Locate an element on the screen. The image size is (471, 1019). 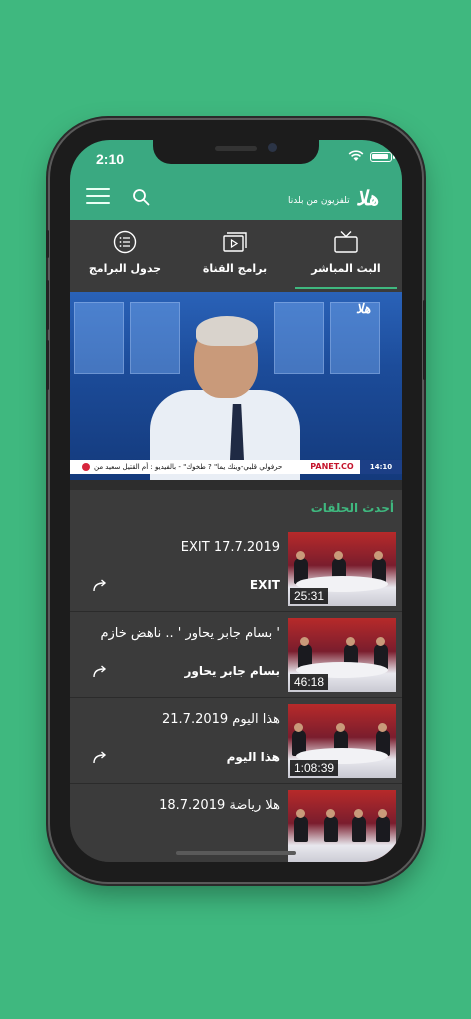
app-header: تلفزيون من بلدنا هلا is located at coordinates (236, 197).